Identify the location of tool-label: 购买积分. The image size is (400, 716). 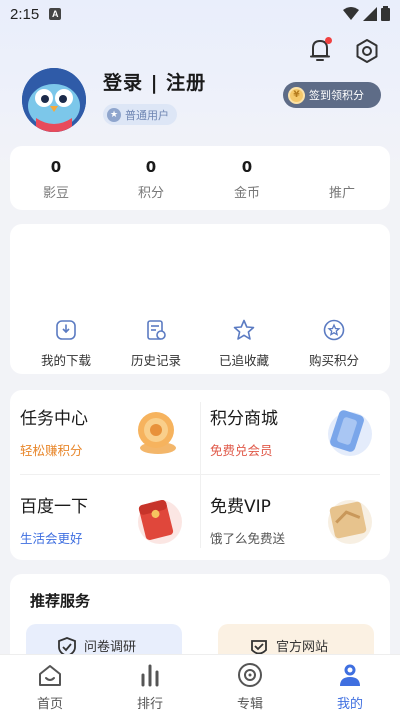
(333, 360).